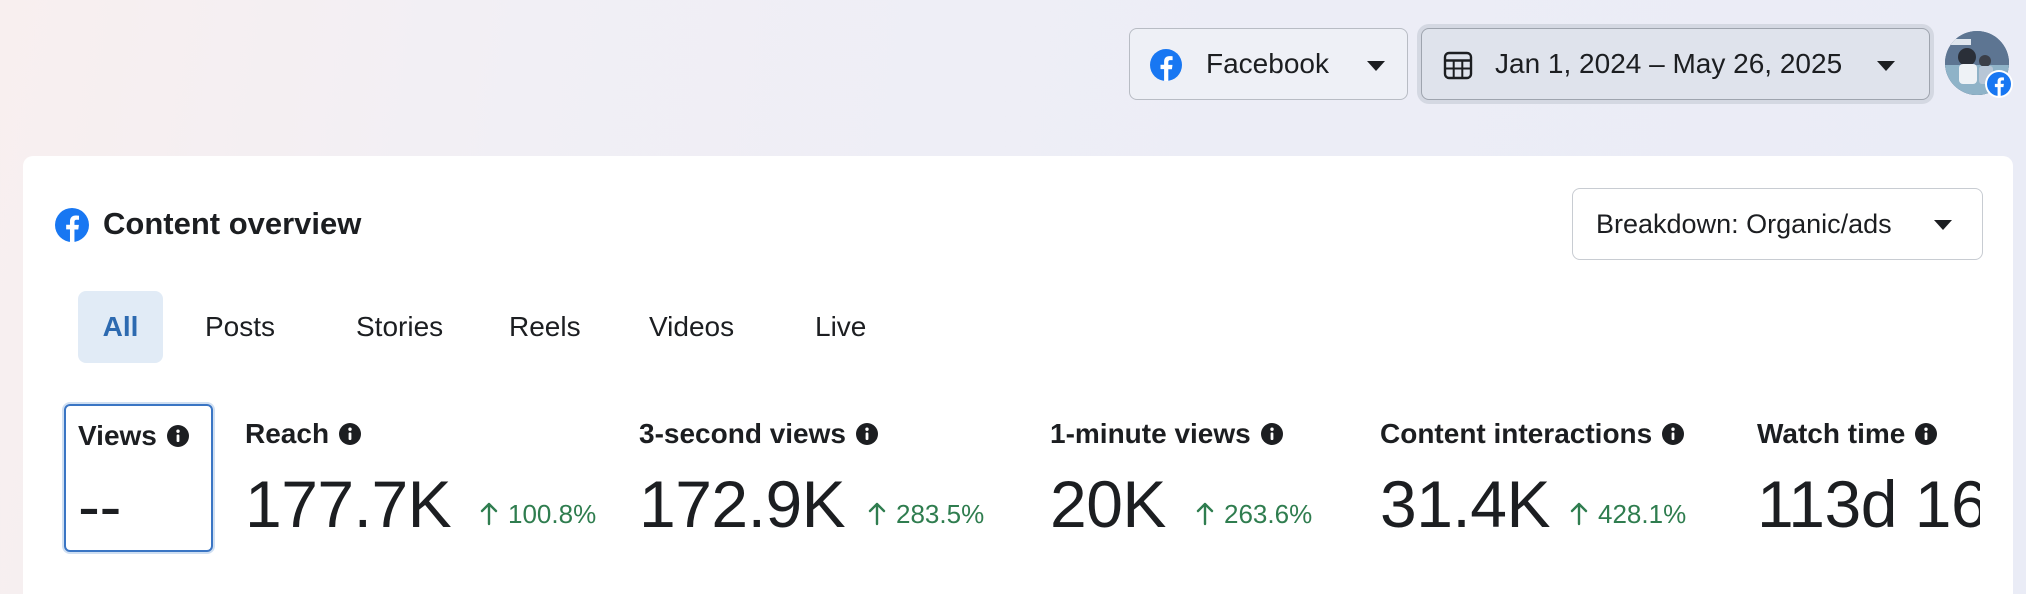  I want to click on metric-value: 113d 16h, so click(1868, 504).